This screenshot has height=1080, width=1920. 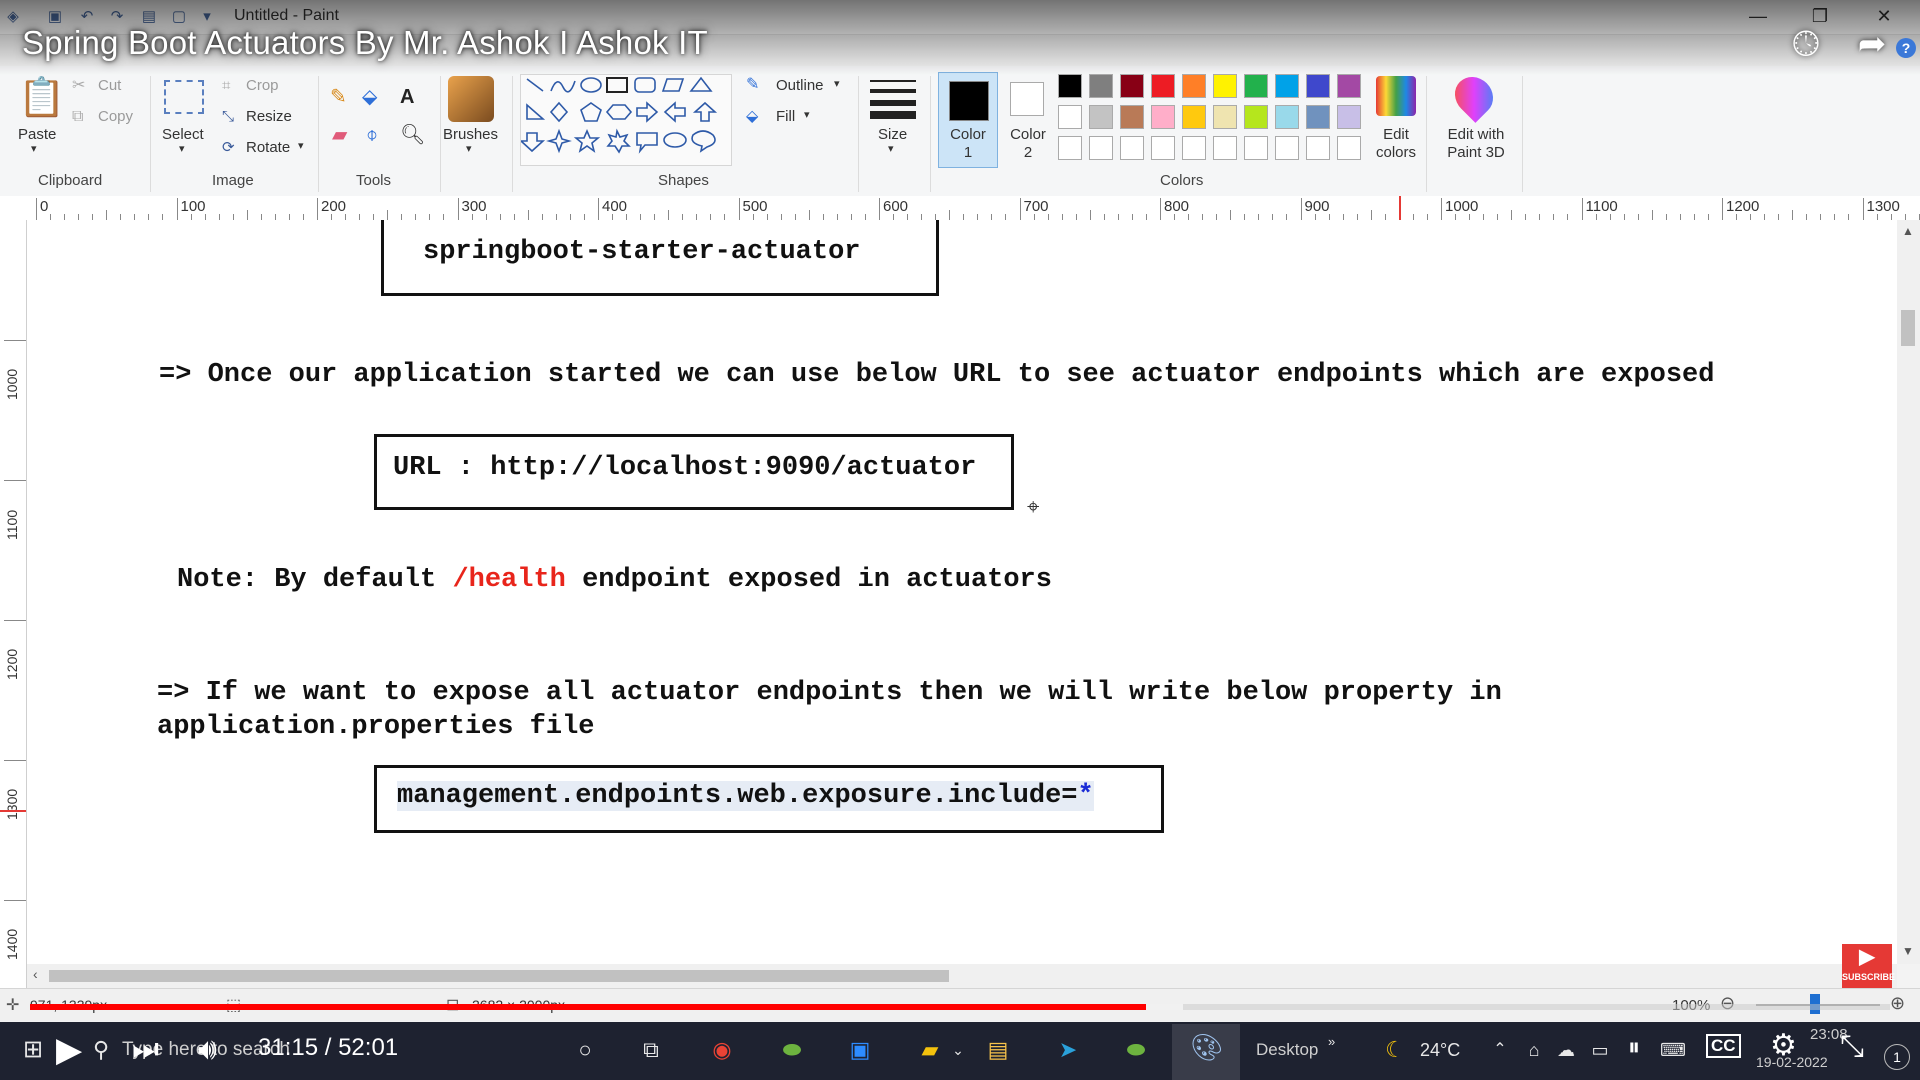 I want to click on vertical-scroll-thumb, so click(x=1908, y=328).